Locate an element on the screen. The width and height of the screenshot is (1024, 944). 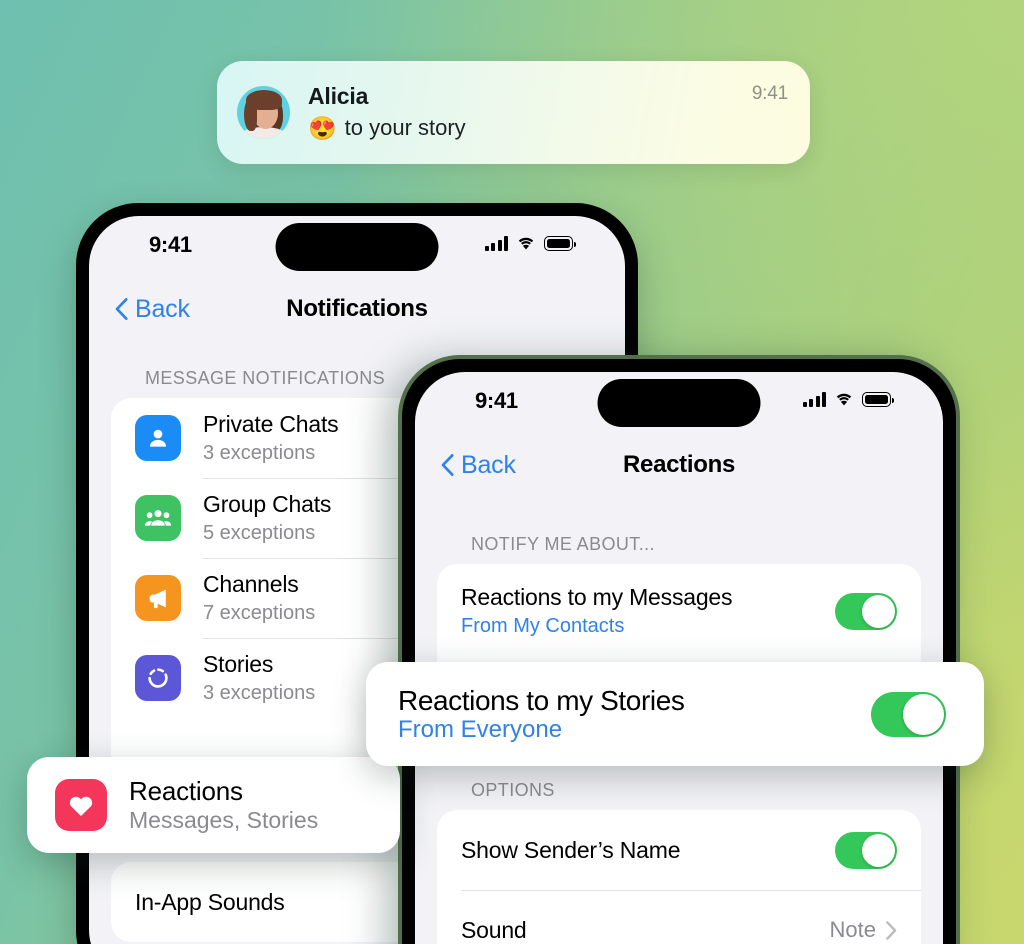
toggle-show-senders-name is located at coordinates (866, 850).